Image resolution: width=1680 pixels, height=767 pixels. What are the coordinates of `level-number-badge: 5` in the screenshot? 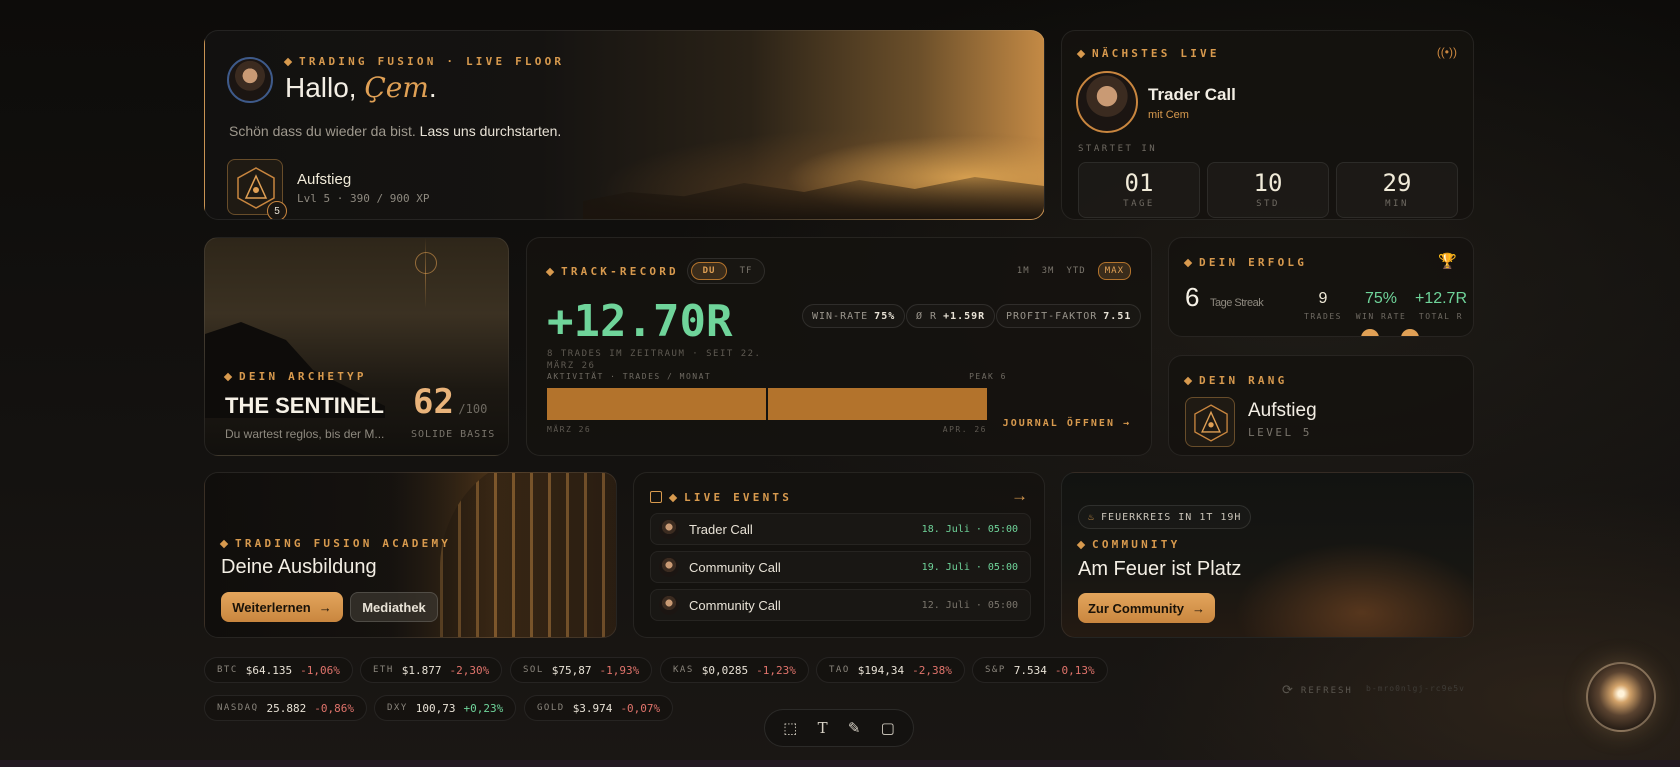 It's located at (277, 210).